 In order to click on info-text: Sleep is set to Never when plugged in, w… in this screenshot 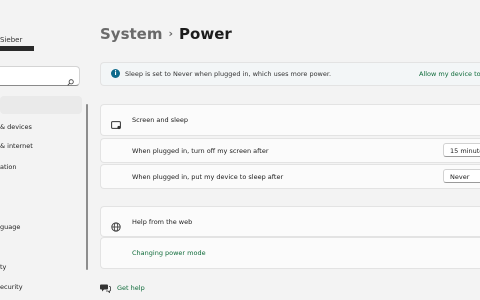, I will do `click(228, 74)`.